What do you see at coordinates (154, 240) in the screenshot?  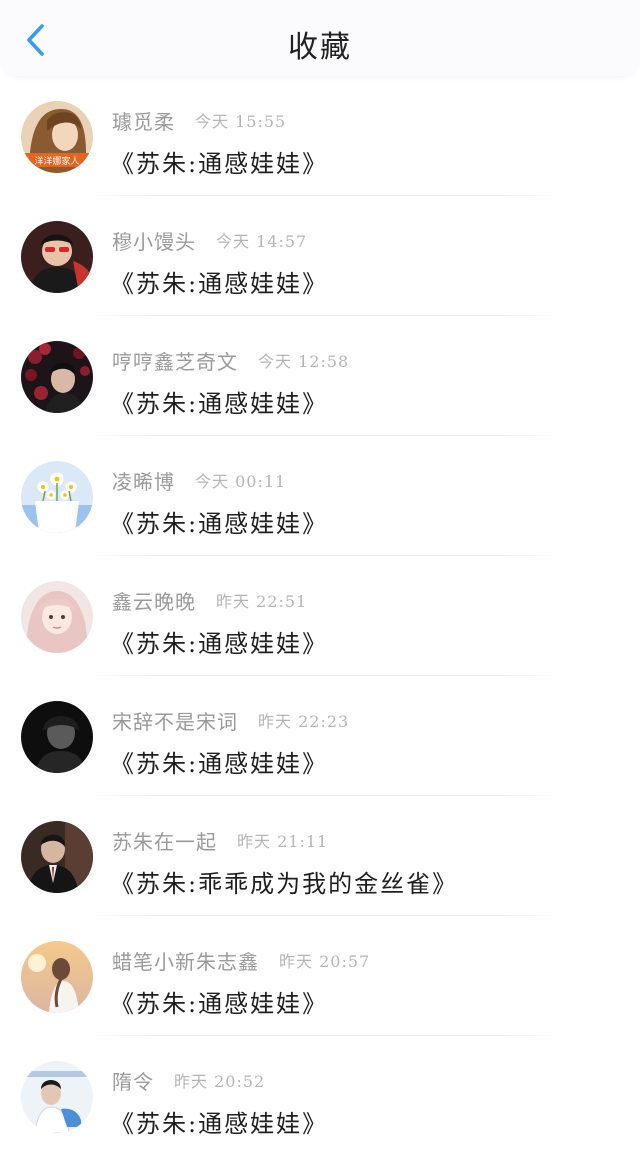 I see `username: 穆小馒头` at bounding box center [154, 240].